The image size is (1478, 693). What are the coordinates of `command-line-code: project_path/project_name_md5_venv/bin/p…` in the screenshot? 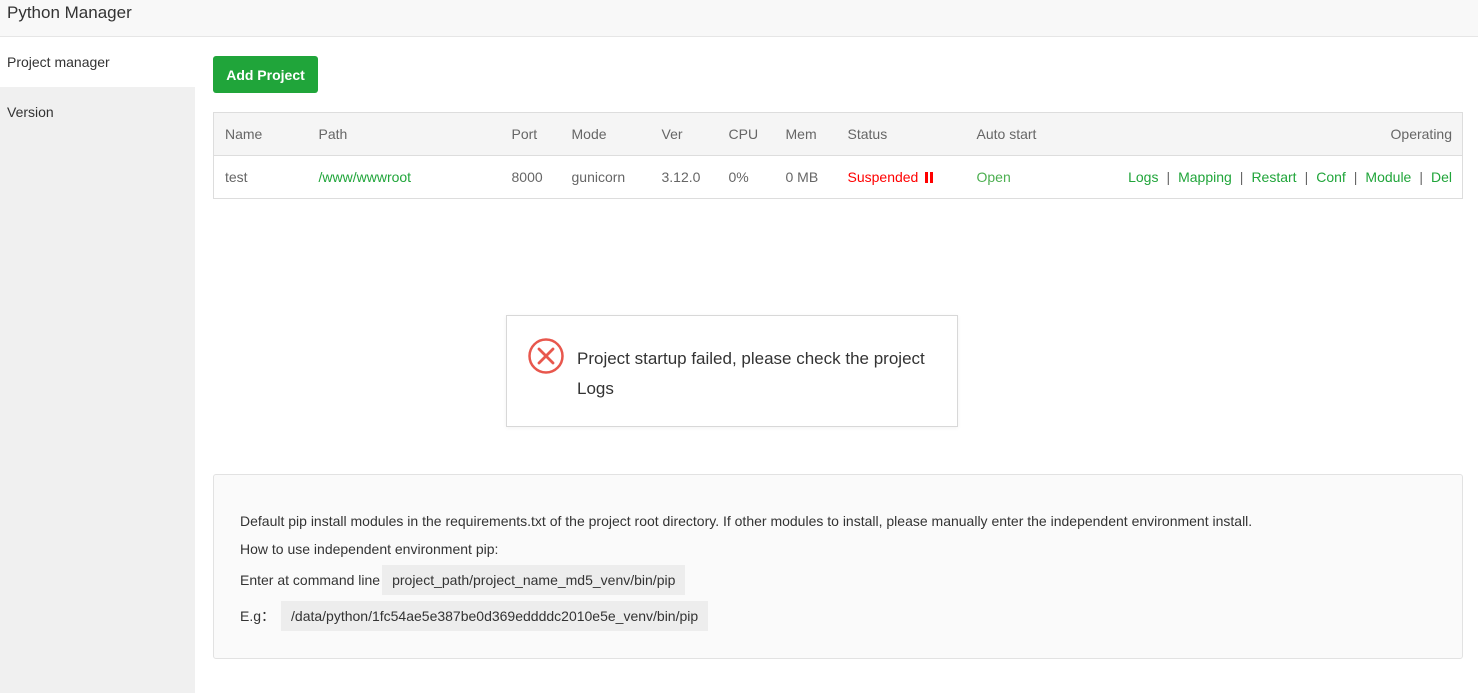 It's located at (534, 580).